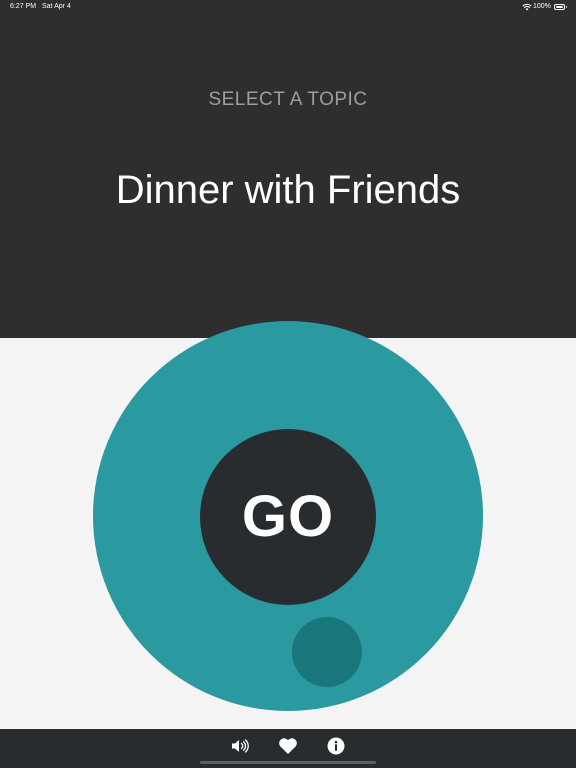  What do you see at coordinates (288, 746) in the screenshot?
I see `heart-icon` at bounding box center [288, 746].